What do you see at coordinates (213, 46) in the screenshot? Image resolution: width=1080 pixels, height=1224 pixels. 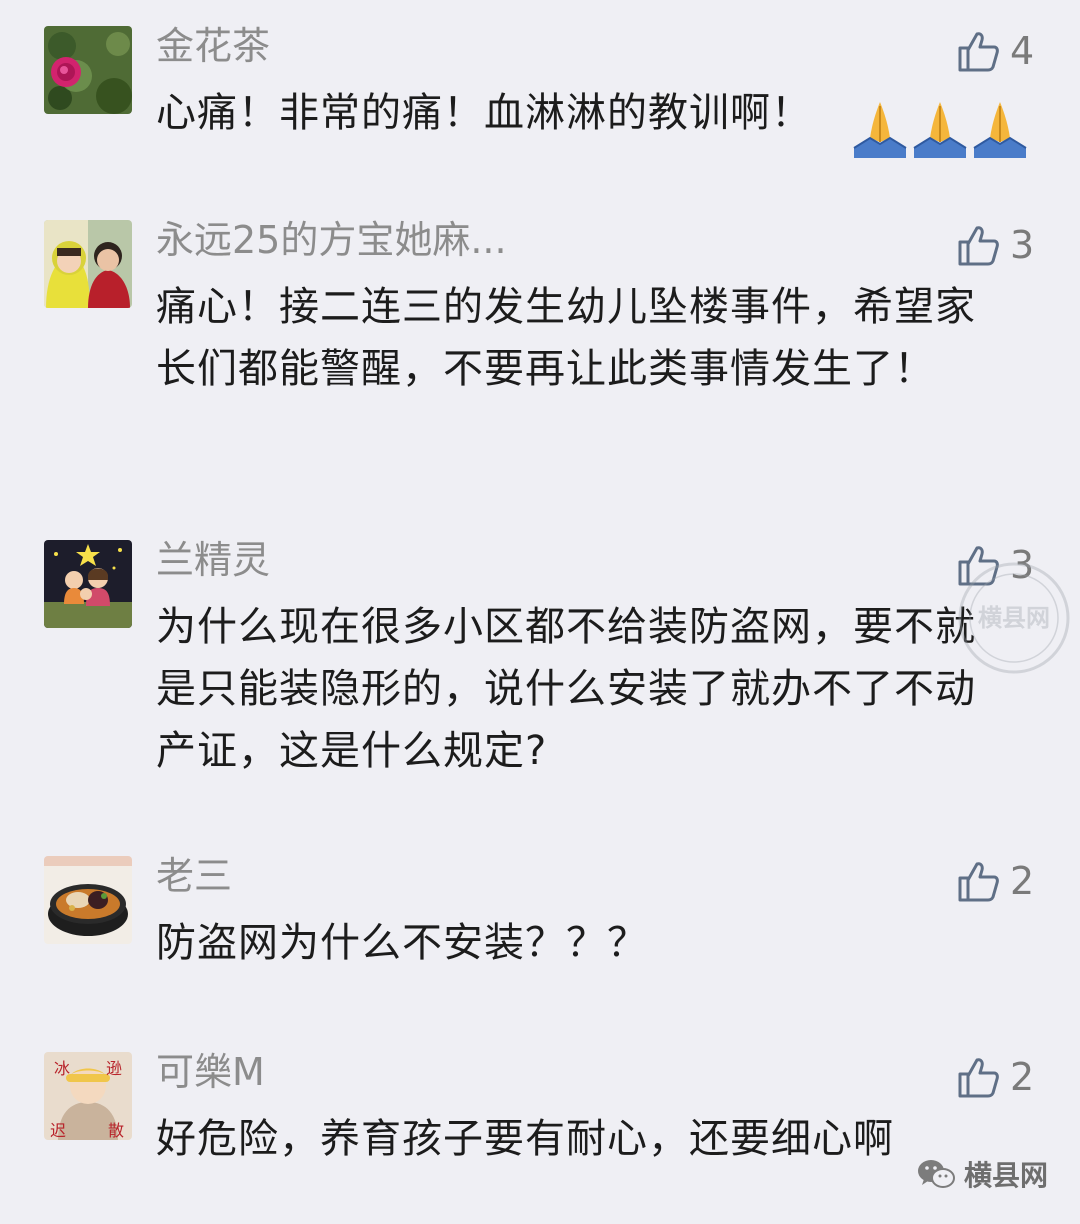 I see `nickname: 金花茶` at bounding box center [213, 46].